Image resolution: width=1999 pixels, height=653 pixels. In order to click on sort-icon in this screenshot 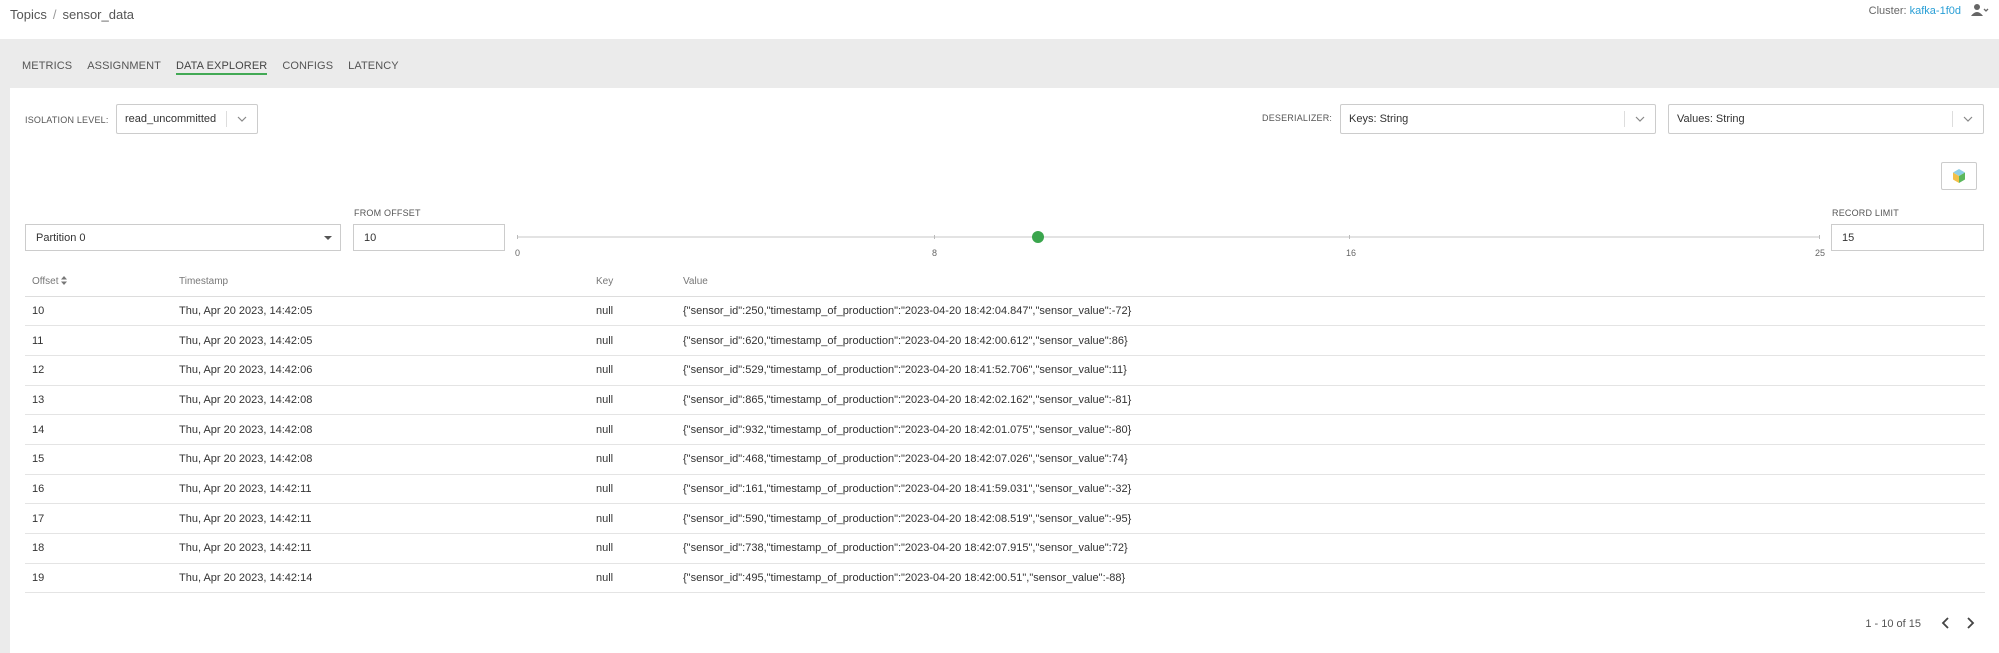, I will do `click(64, 280)`.